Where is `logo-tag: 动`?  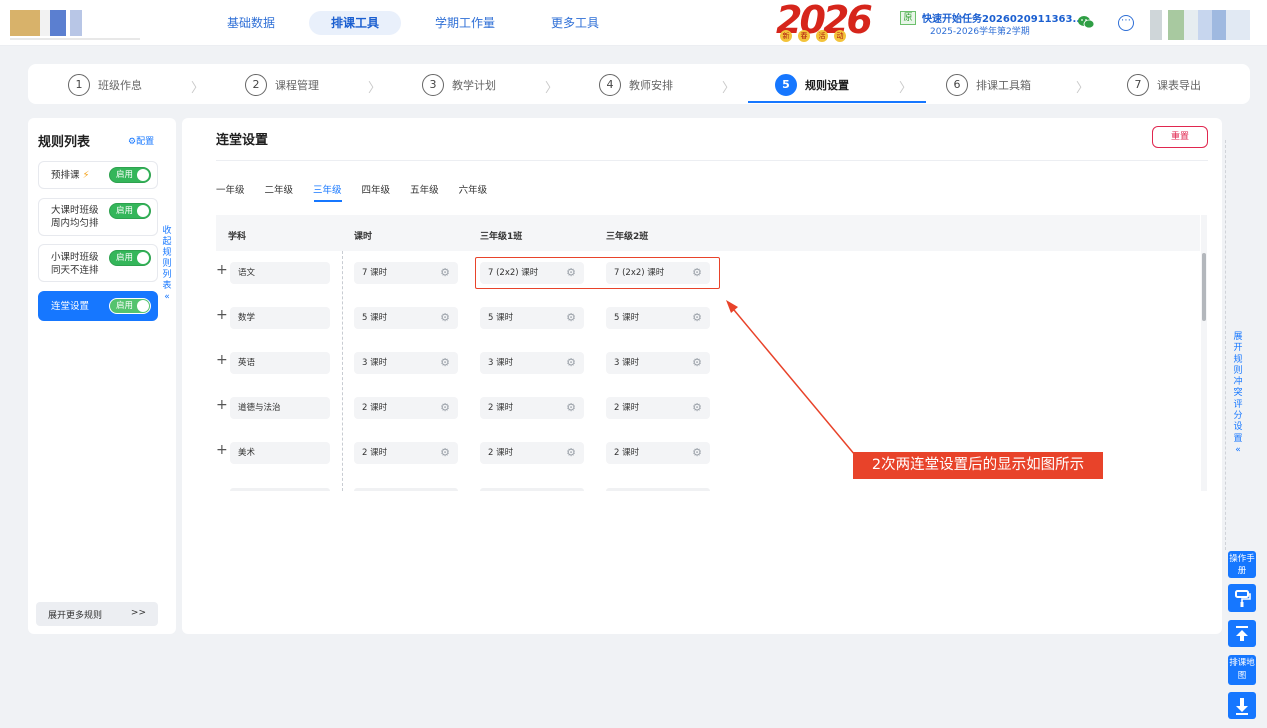
logo-tag: 动 is located at coordinates (840, 36).